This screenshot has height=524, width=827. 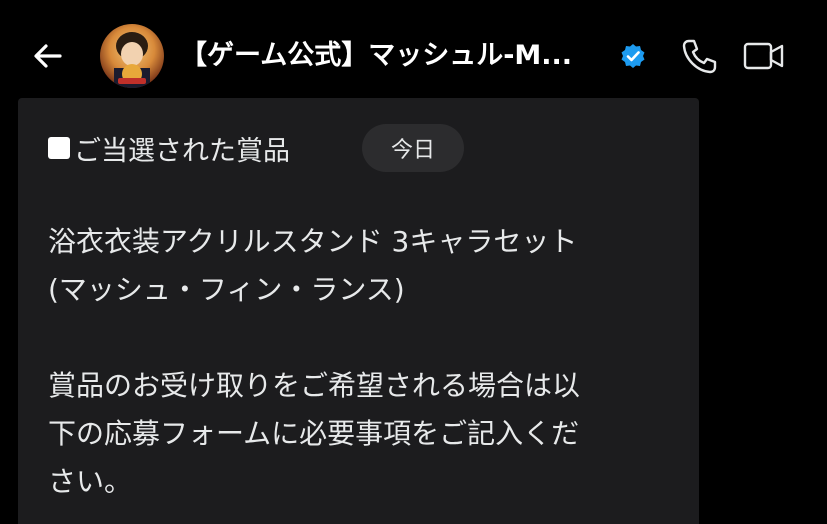 I want to click on video-call-button, so click(x=764, y=56).